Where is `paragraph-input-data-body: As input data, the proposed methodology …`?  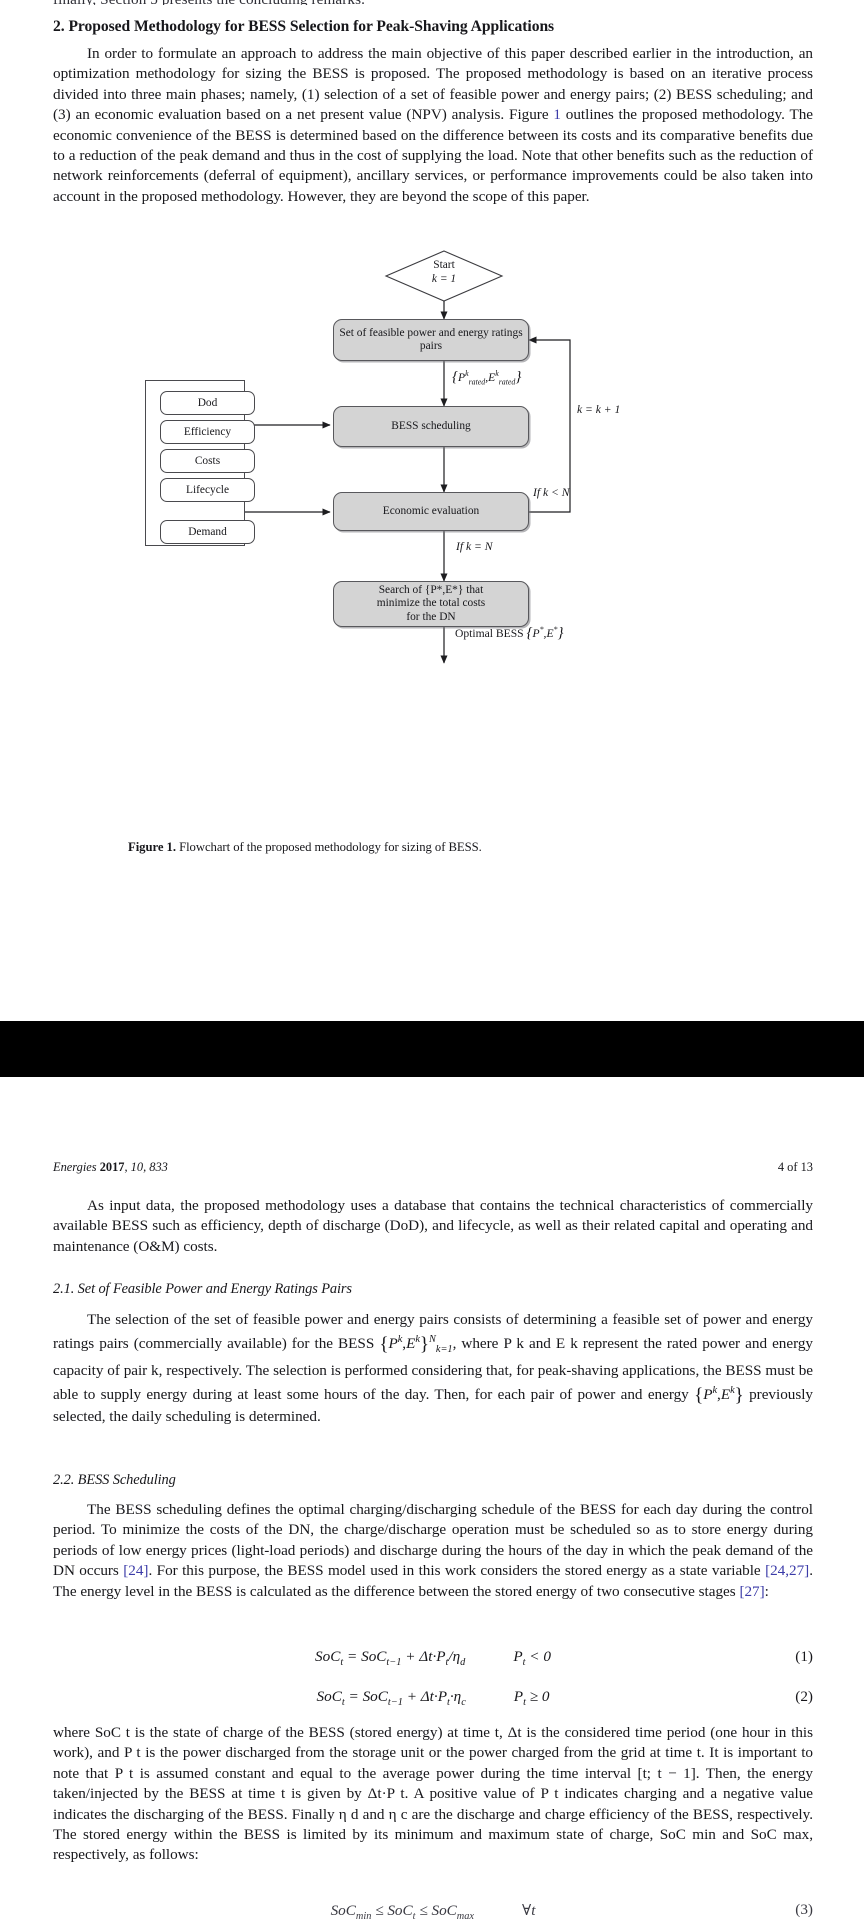
paragraph-input-data-body: As input data, the proposed methodology … is located at coordinates (433, 1226).